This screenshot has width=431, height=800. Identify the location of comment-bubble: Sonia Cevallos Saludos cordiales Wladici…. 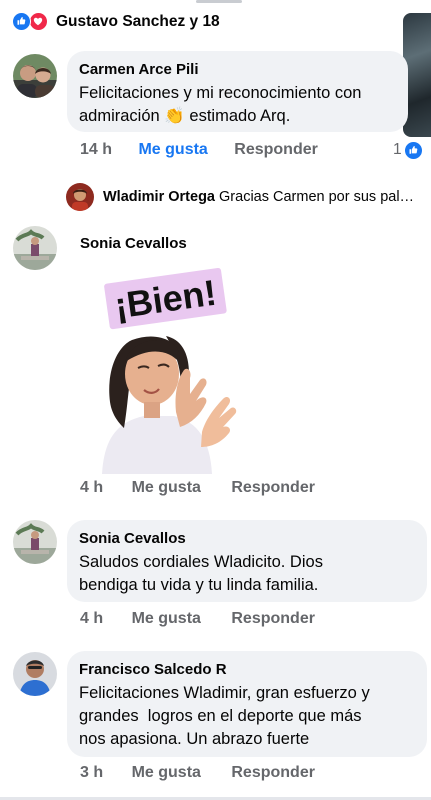
(247, 561).